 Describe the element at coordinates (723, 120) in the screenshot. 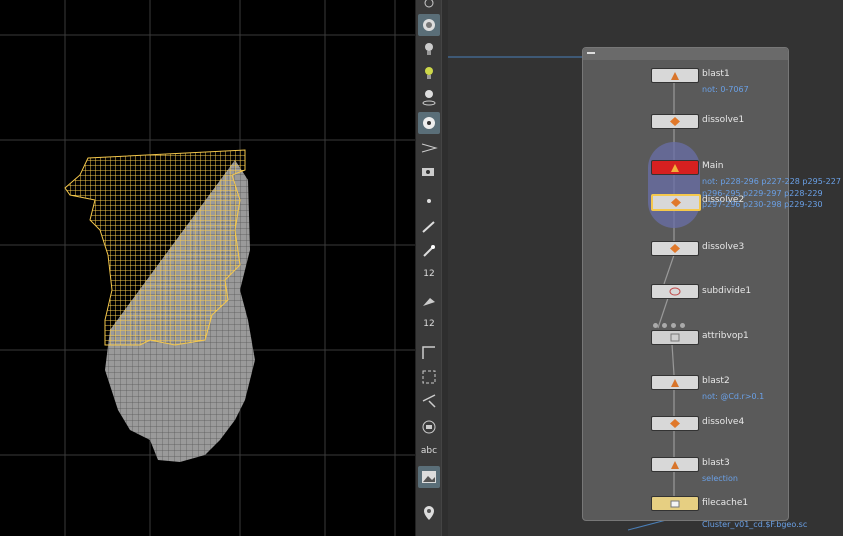

I see `node-label-dissolve1: dissolve1` at that location.